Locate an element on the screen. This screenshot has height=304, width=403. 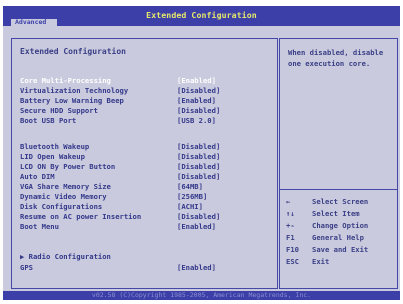
setting-secure-hdd-support: Secure HDD Support [Disabled] is located at coordinates (147, 111).